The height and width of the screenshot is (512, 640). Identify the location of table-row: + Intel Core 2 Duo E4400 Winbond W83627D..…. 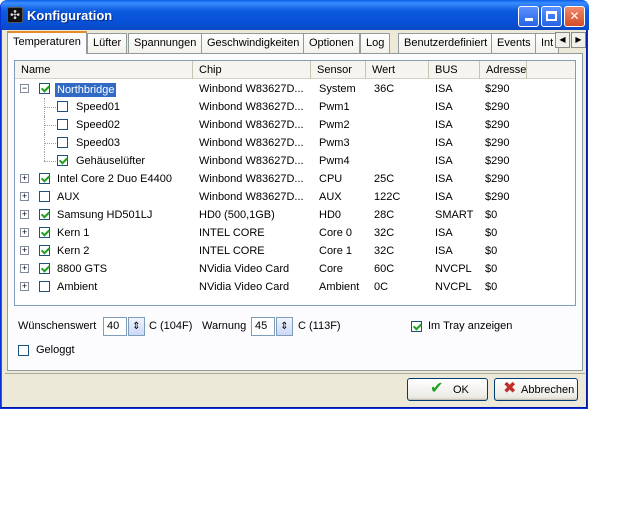
(295, 179).